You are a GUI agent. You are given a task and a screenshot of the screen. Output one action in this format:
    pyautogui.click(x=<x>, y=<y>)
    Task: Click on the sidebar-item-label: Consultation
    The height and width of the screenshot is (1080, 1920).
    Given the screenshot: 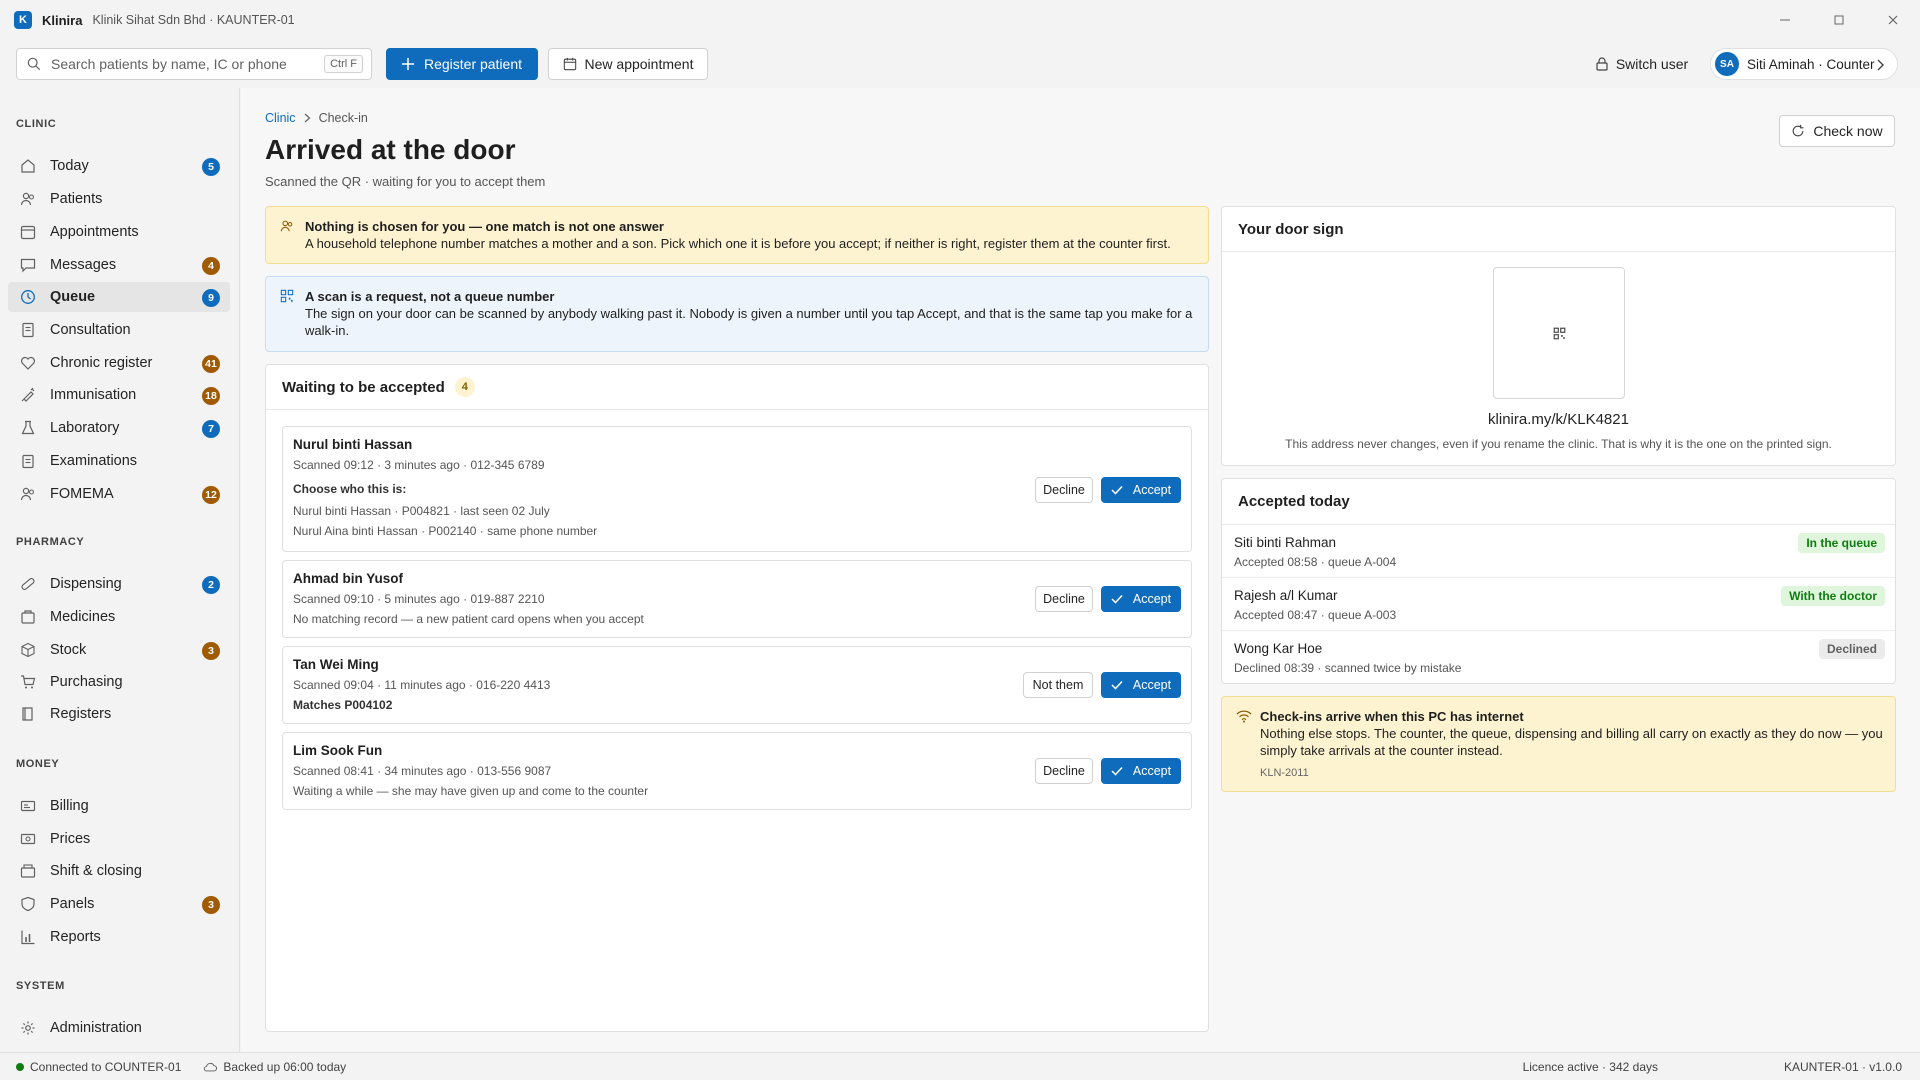 What is the action you would take?
    pyautogui.click(x=90, y=330)
    